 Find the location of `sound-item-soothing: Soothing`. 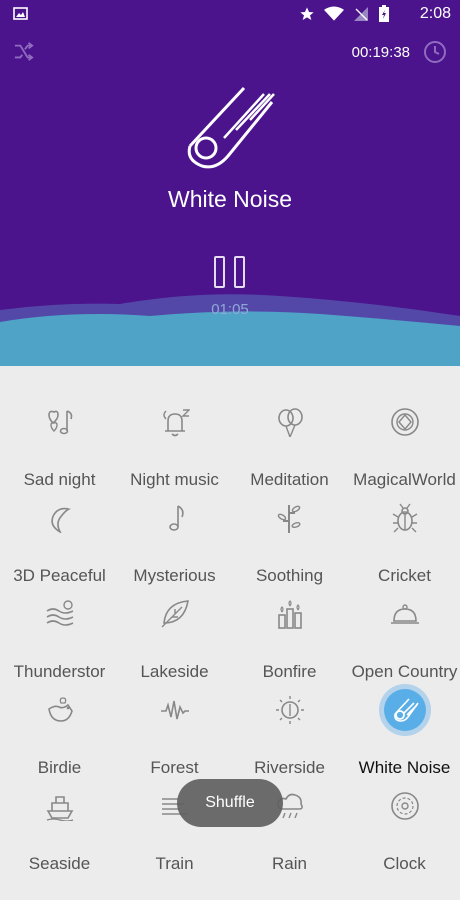

sound-item-soothing: Soothing is located at coordinates (289, 533).